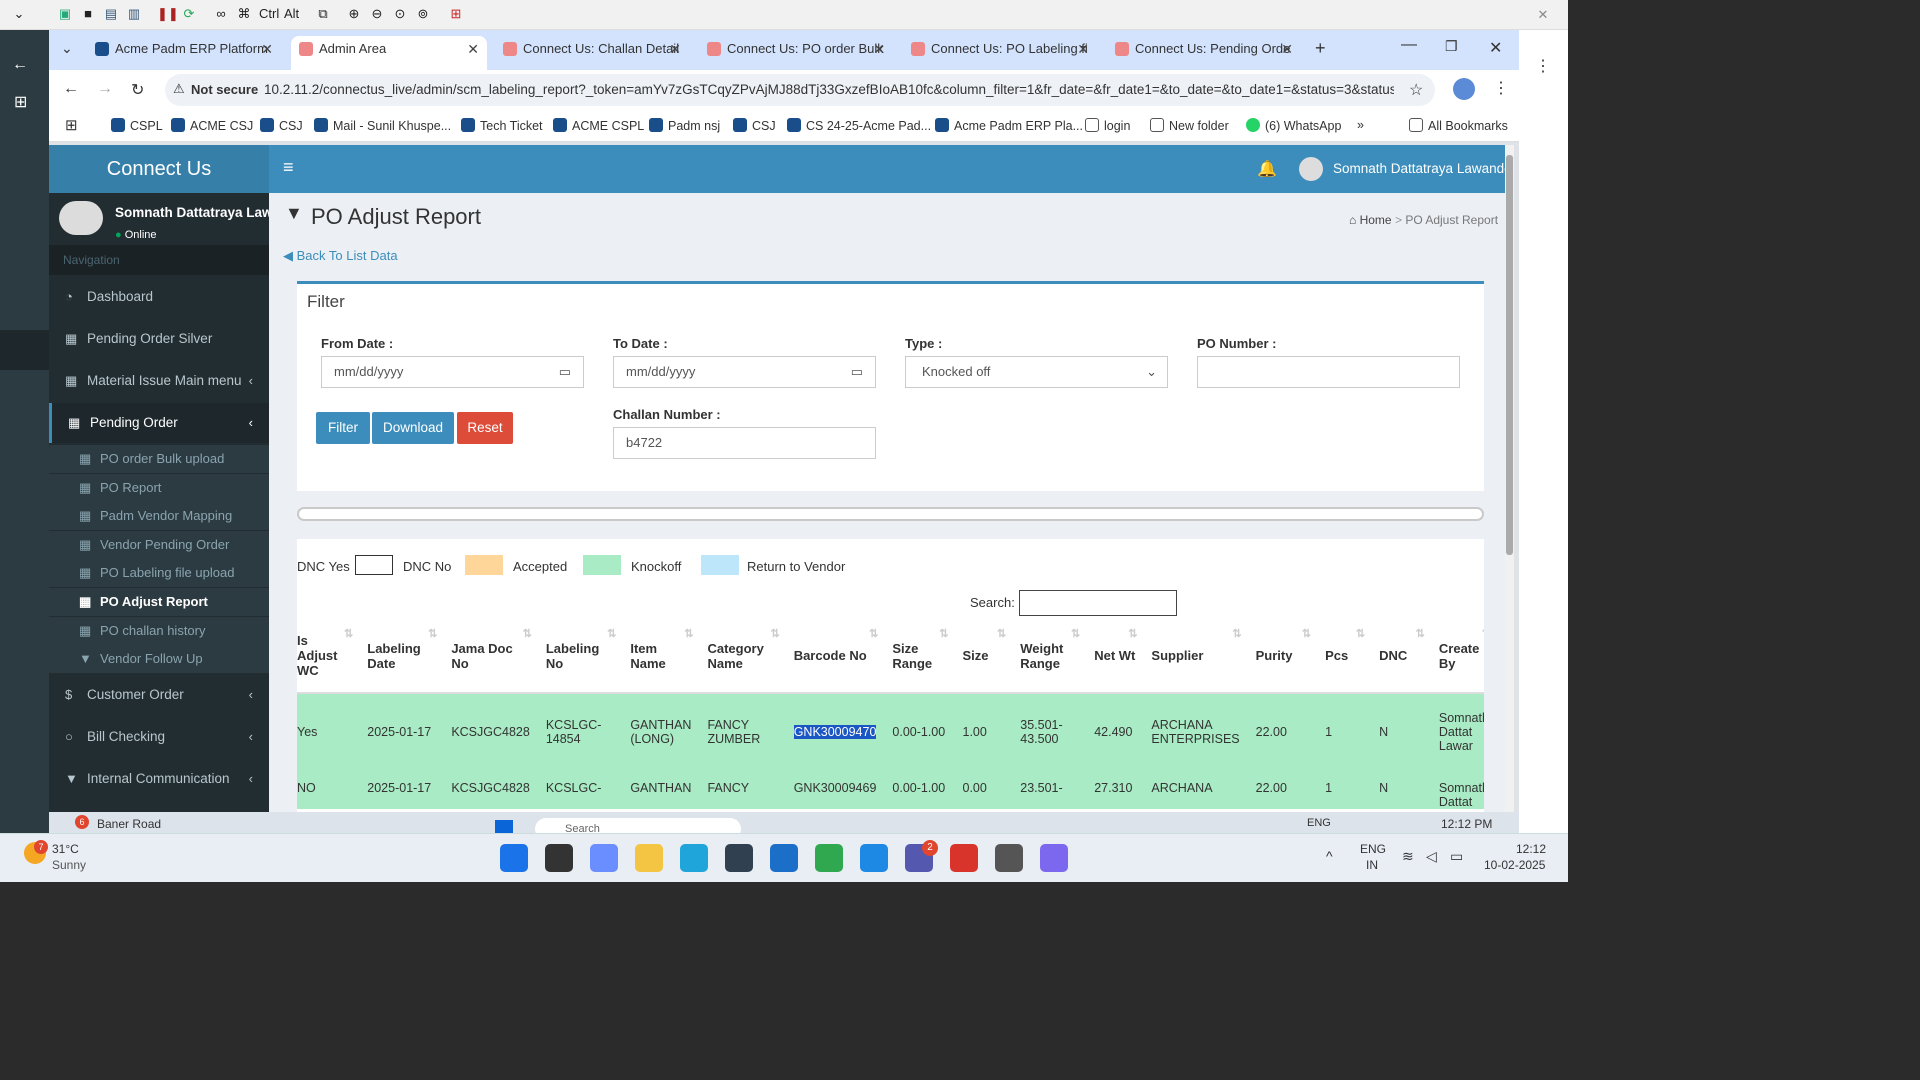 The height and width of the screenshot is (1080, 1920). Describe the element at coordinates (452, 372) in the screenshot. I see `from-date-input: mm/dd/yyyy ▭` at that location.